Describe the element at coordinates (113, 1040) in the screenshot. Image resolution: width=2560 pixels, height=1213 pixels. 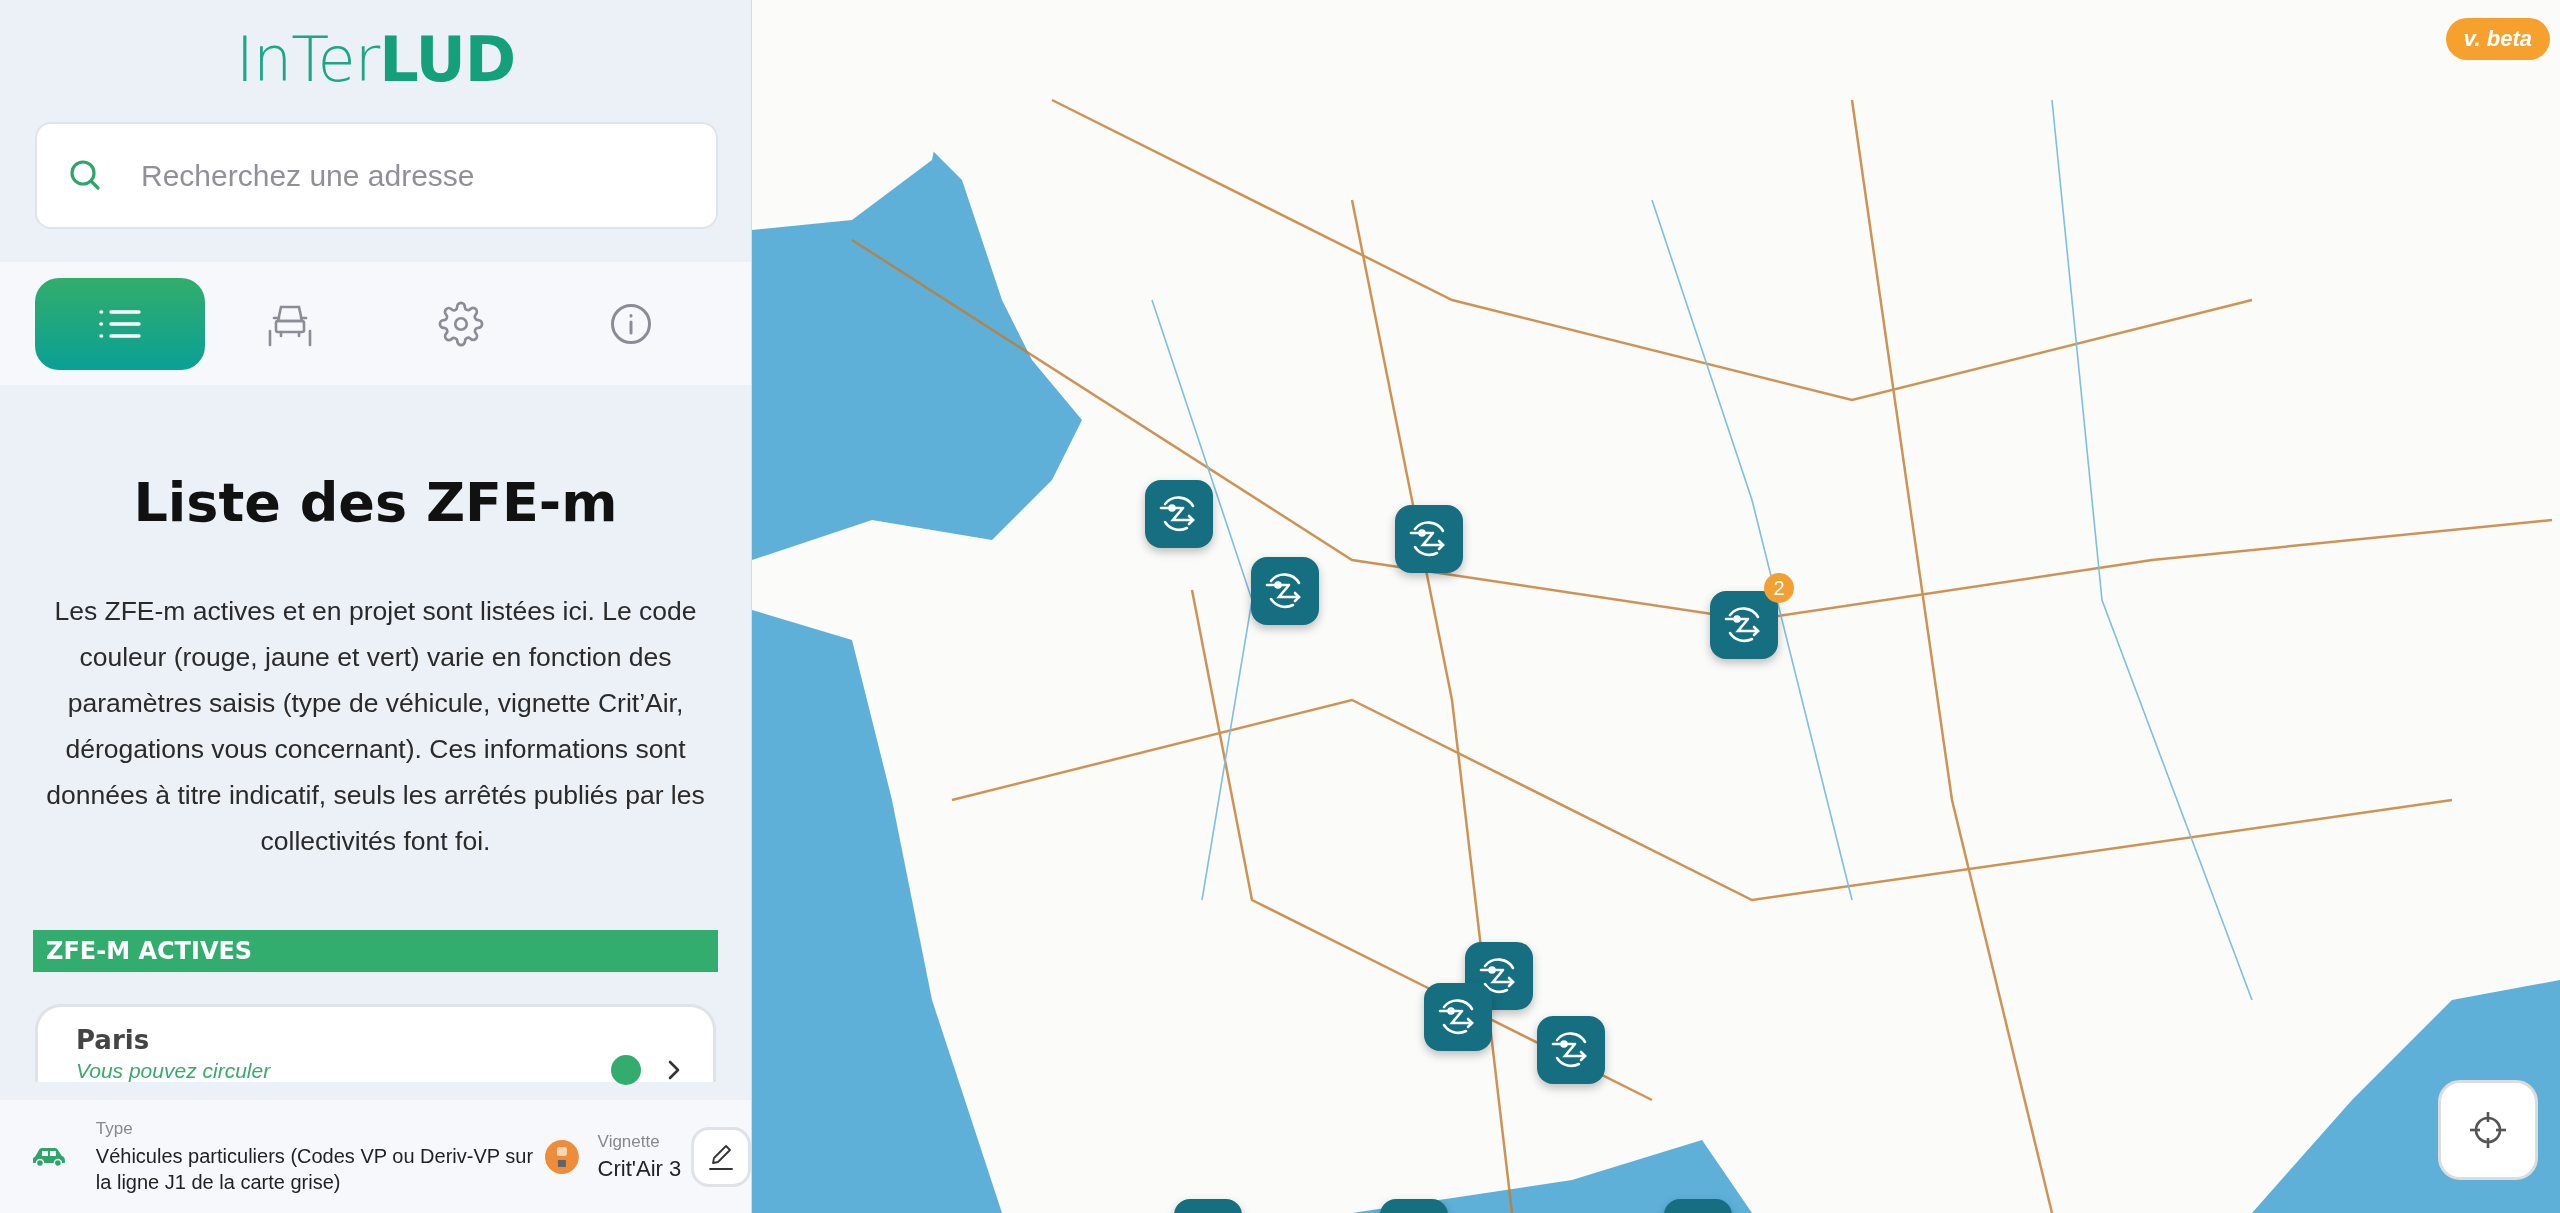
I see `zone-name: Paris` at that location.